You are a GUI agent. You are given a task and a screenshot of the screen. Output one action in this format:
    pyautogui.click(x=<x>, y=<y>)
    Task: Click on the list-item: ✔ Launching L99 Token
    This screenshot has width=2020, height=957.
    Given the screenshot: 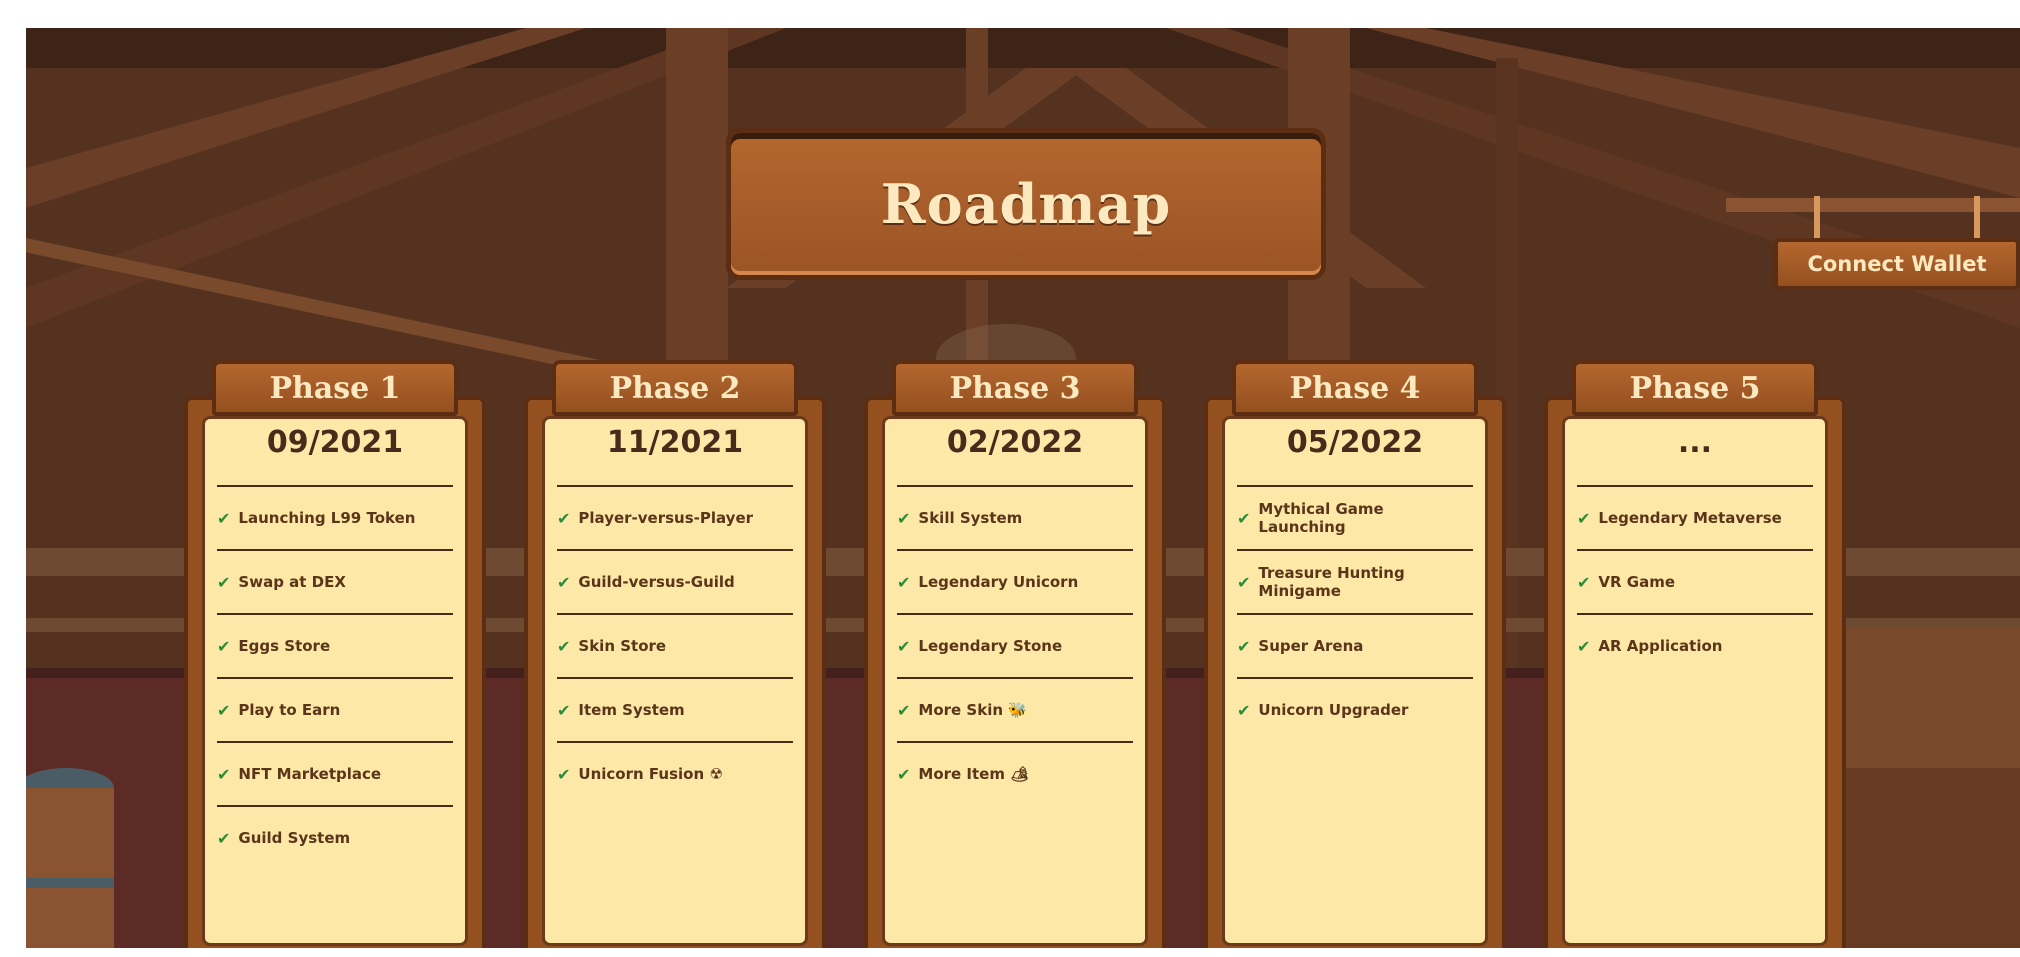 What is the action you would take?
    pyautogui.click(x=335, y=518)
    